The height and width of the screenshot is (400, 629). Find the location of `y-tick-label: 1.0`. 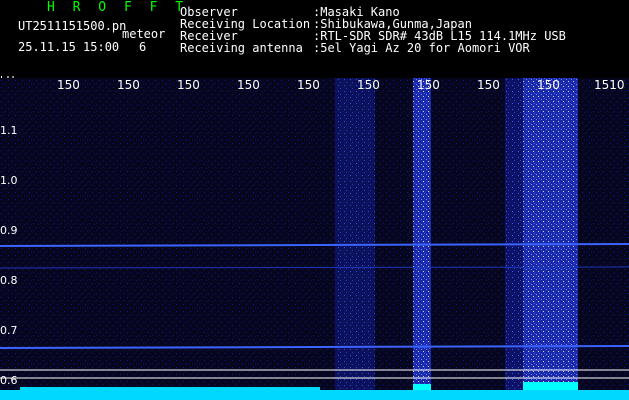

y-tick-label: 1.0 is located at coordinates (9, 180).